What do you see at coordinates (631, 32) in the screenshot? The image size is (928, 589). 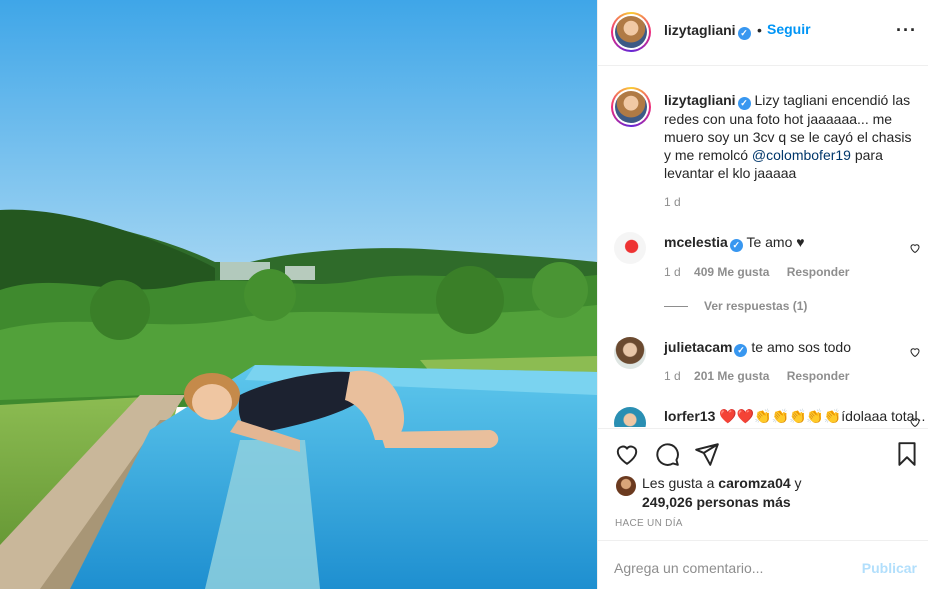 I see `author-avatar` at bounding box center [631, 32].